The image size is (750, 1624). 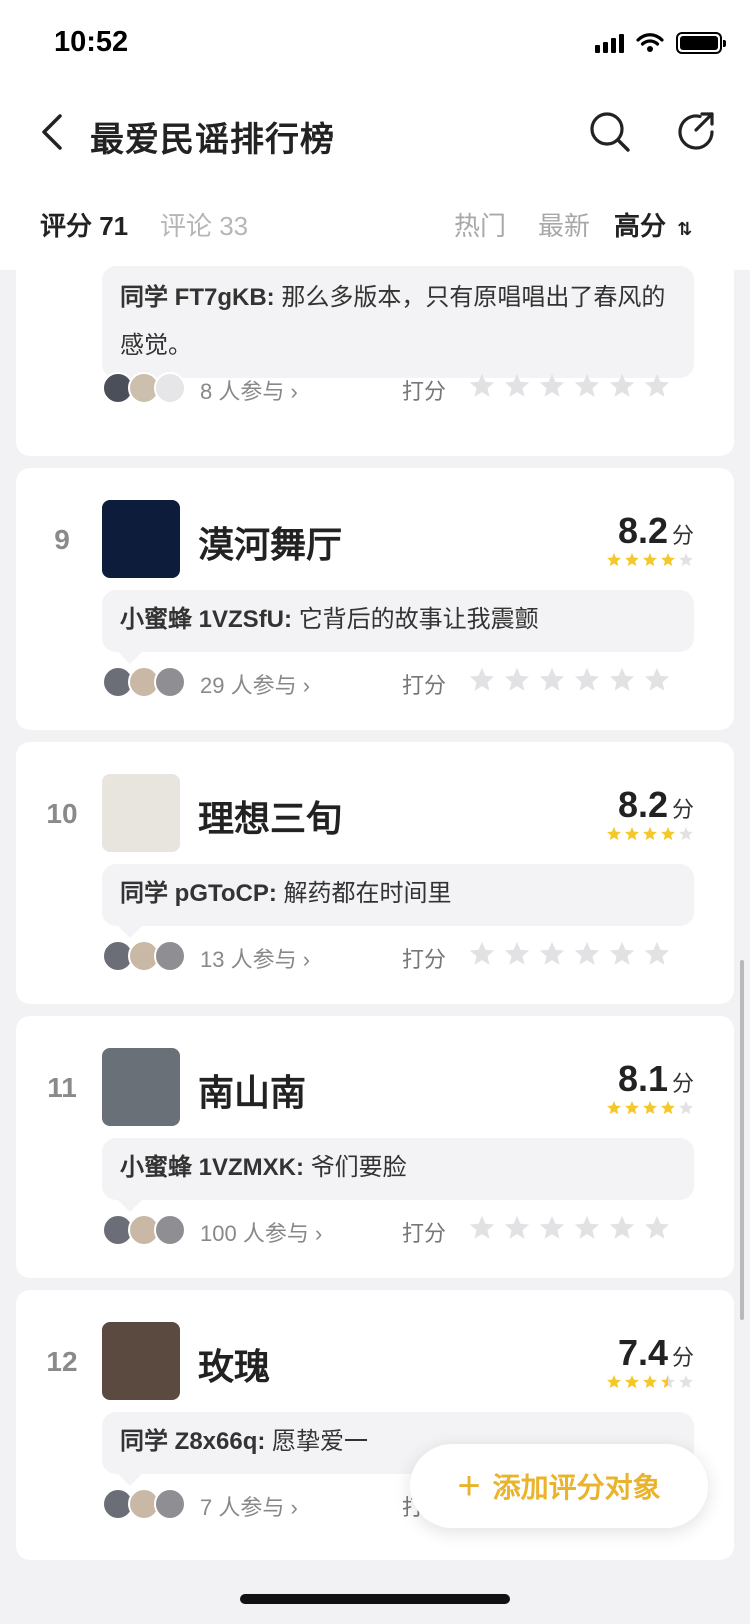 I want to click on tab-comments: 评论 33, so click(x=204, y=224).